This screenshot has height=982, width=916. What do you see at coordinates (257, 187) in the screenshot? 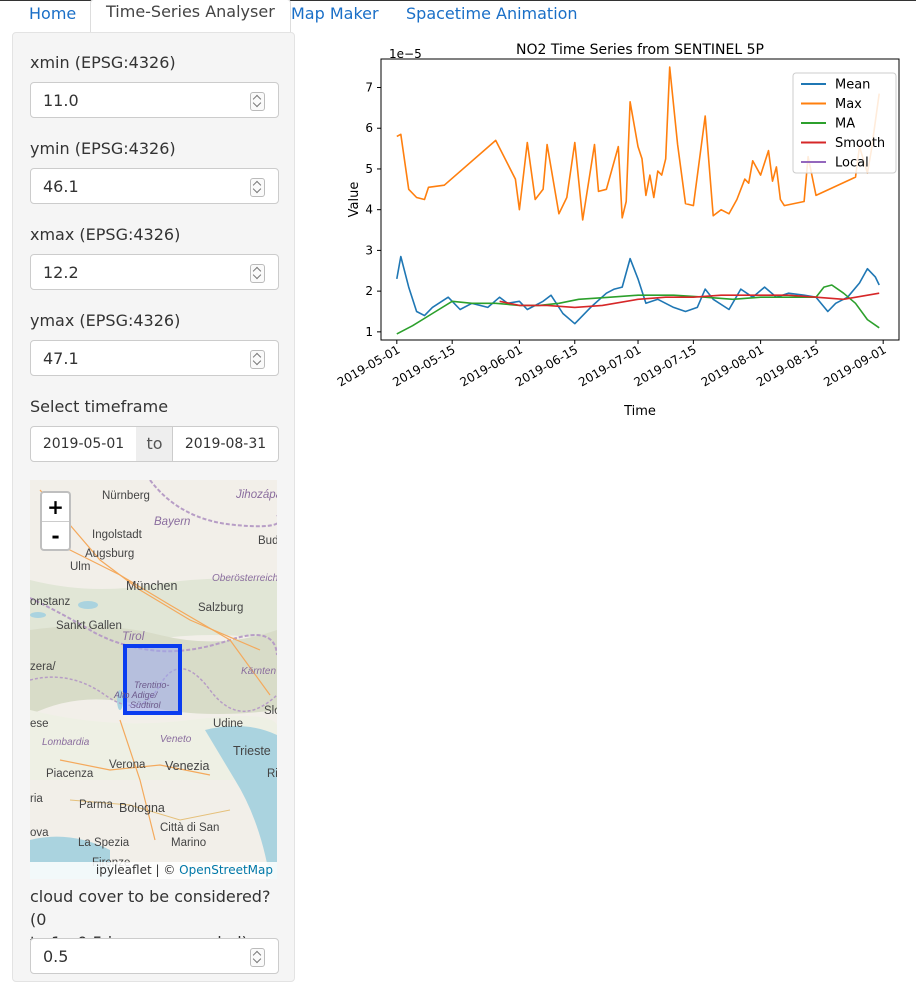
I see `ymin-spinner-icon` at bounding box center [257, 187].